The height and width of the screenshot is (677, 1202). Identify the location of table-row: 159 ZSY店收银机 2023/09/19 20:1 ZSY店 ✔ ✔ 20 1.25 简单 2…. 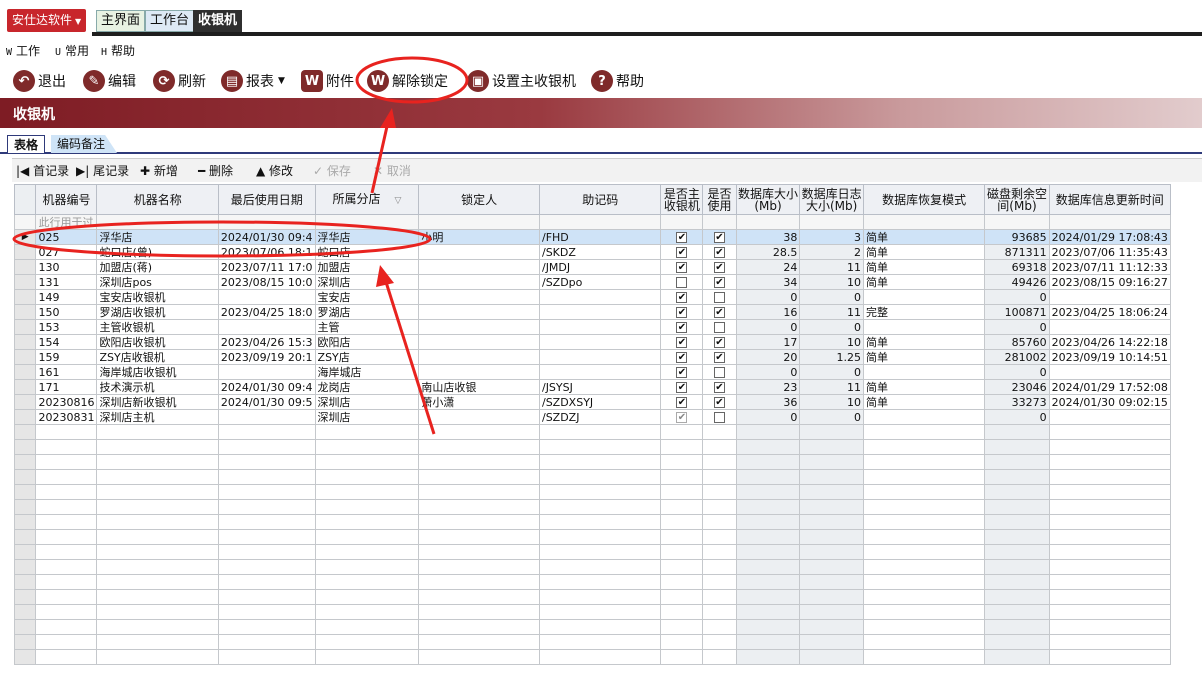
(592, 357).